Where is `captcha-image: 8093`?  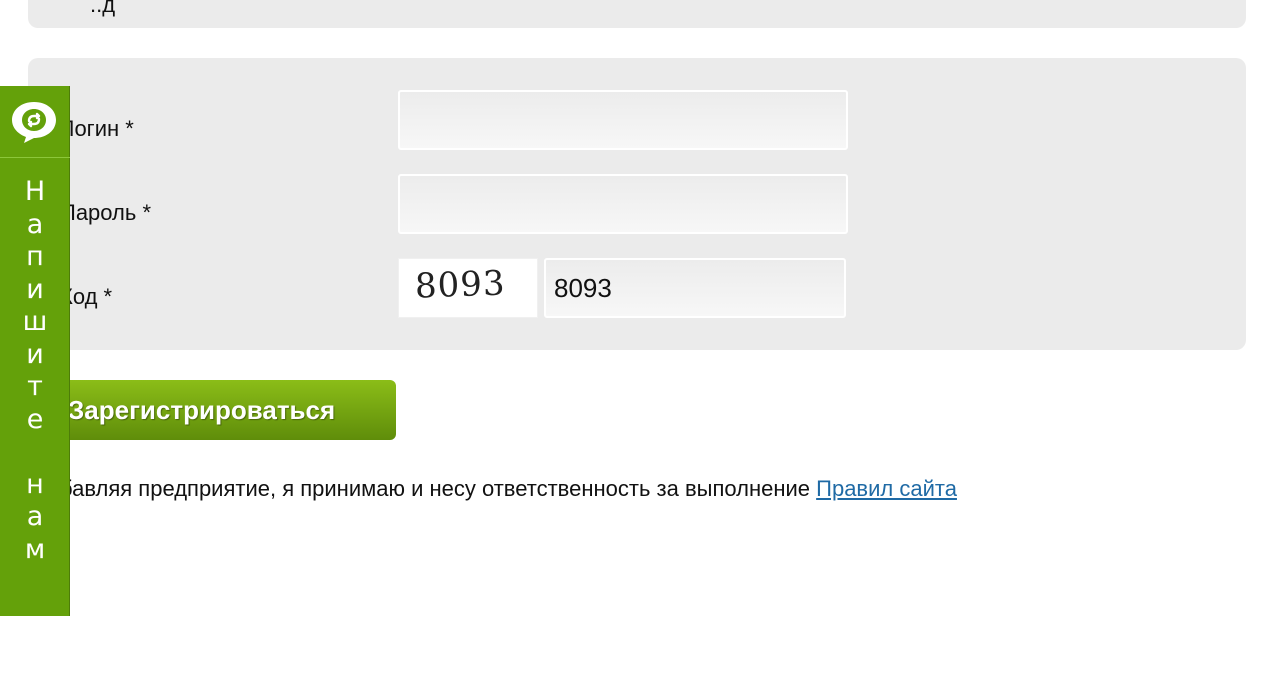 captcha-image: 8093 is located at coordinates (468, 288).